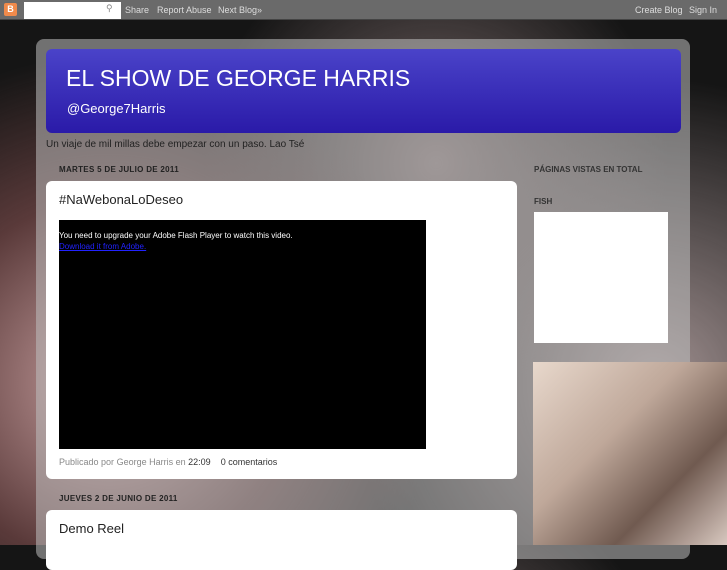  What do you see at coordinates (281, 540) in the screenshot?
I see `post: Demo Reel` at bounding box center [281, 540].